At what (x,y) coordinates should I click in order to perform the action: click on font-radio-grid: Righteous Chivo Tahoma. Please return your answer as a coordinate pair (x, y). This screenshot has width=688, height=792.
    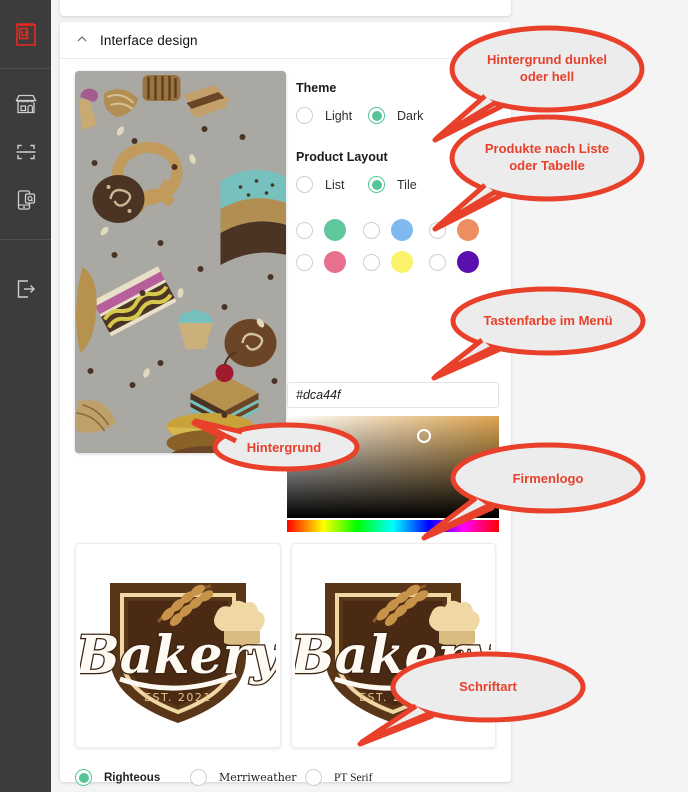
    Looking at the image, I should click on (285, 779).